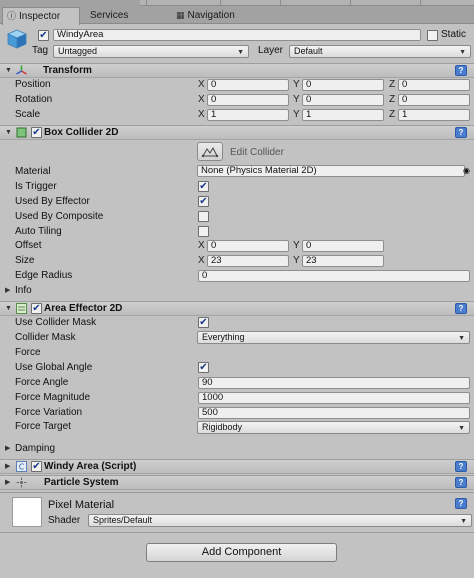  I want to click on scale-y-label: Y, so click(296, 114).